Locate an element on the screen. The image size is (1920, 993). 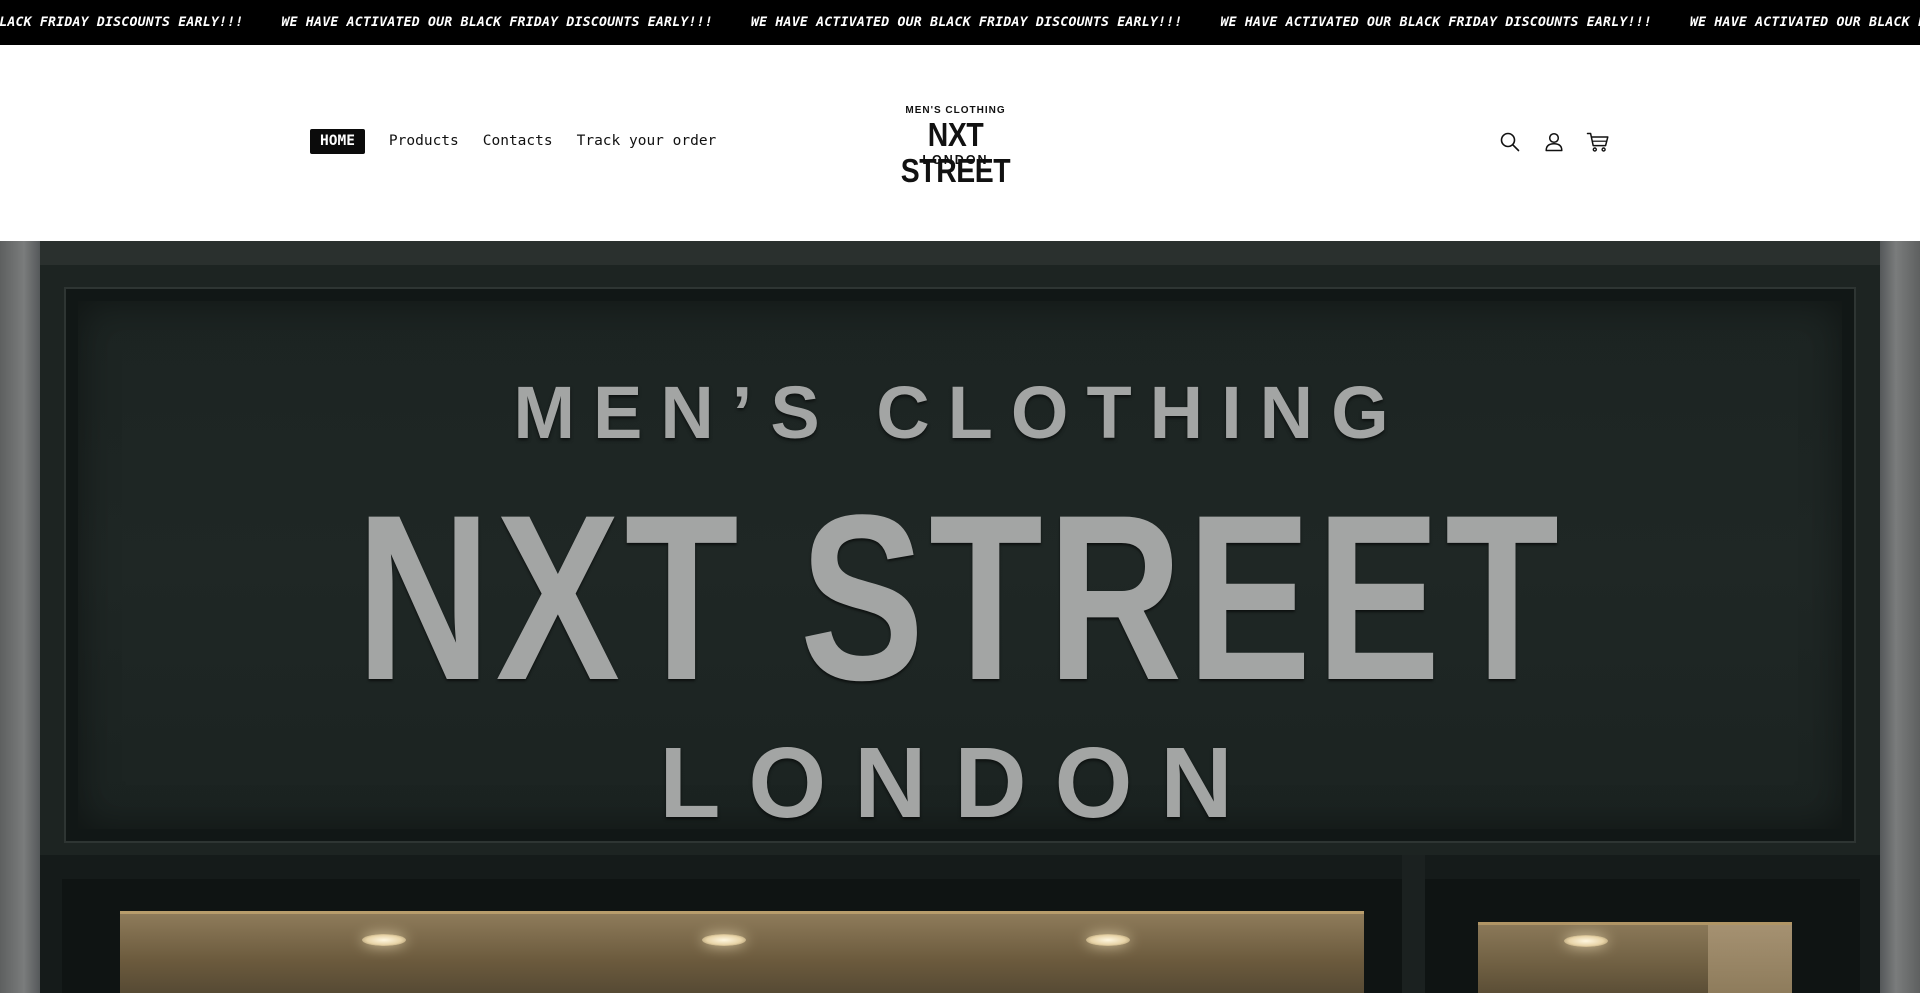
nav-contacts-link: Contacts is located at coordinates (518, 141).